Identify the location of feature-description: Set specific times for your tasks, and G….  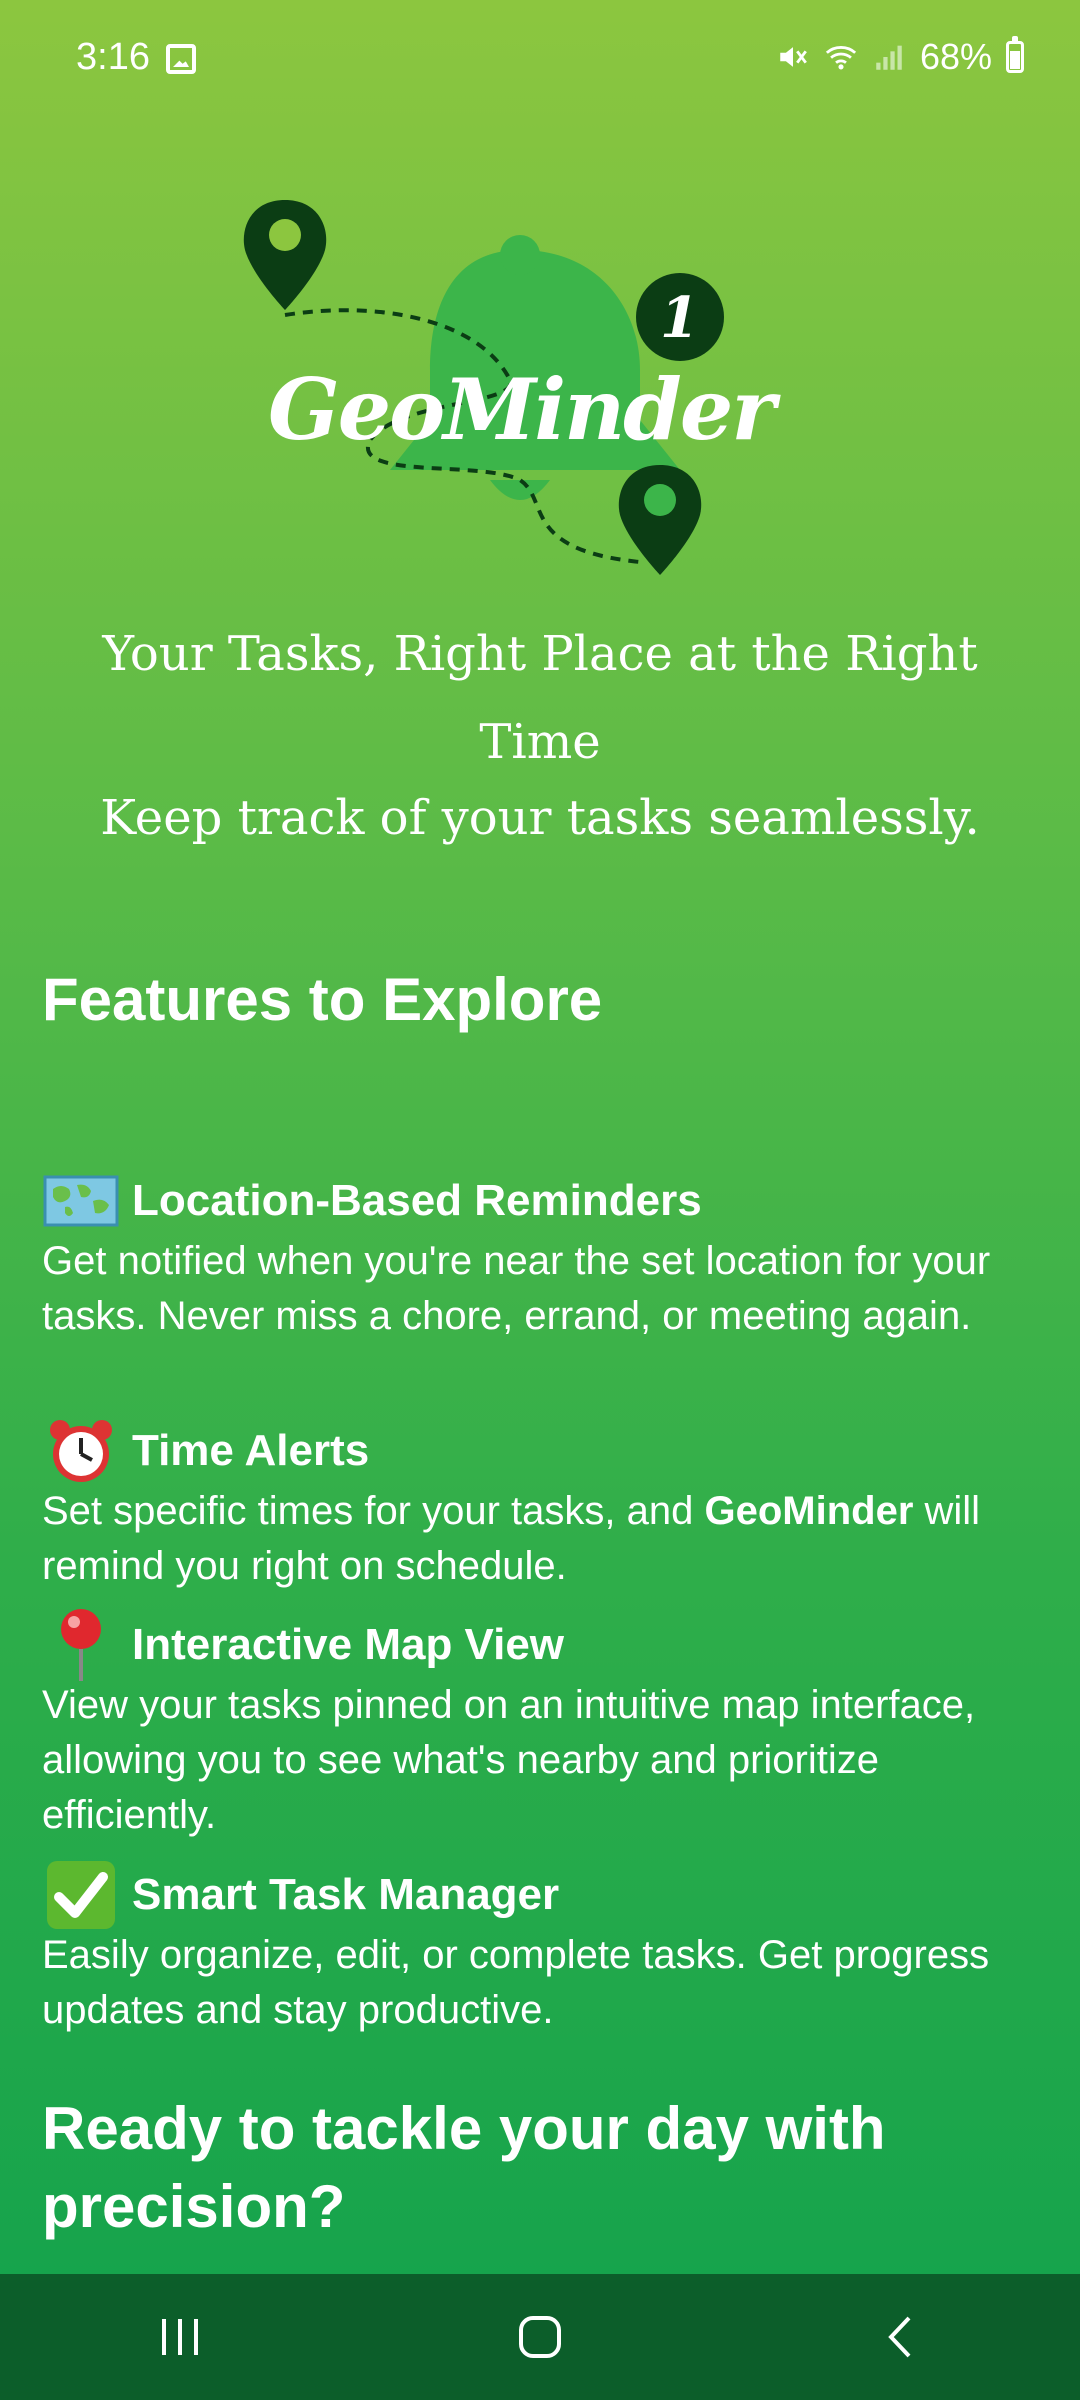
(542, 1539).